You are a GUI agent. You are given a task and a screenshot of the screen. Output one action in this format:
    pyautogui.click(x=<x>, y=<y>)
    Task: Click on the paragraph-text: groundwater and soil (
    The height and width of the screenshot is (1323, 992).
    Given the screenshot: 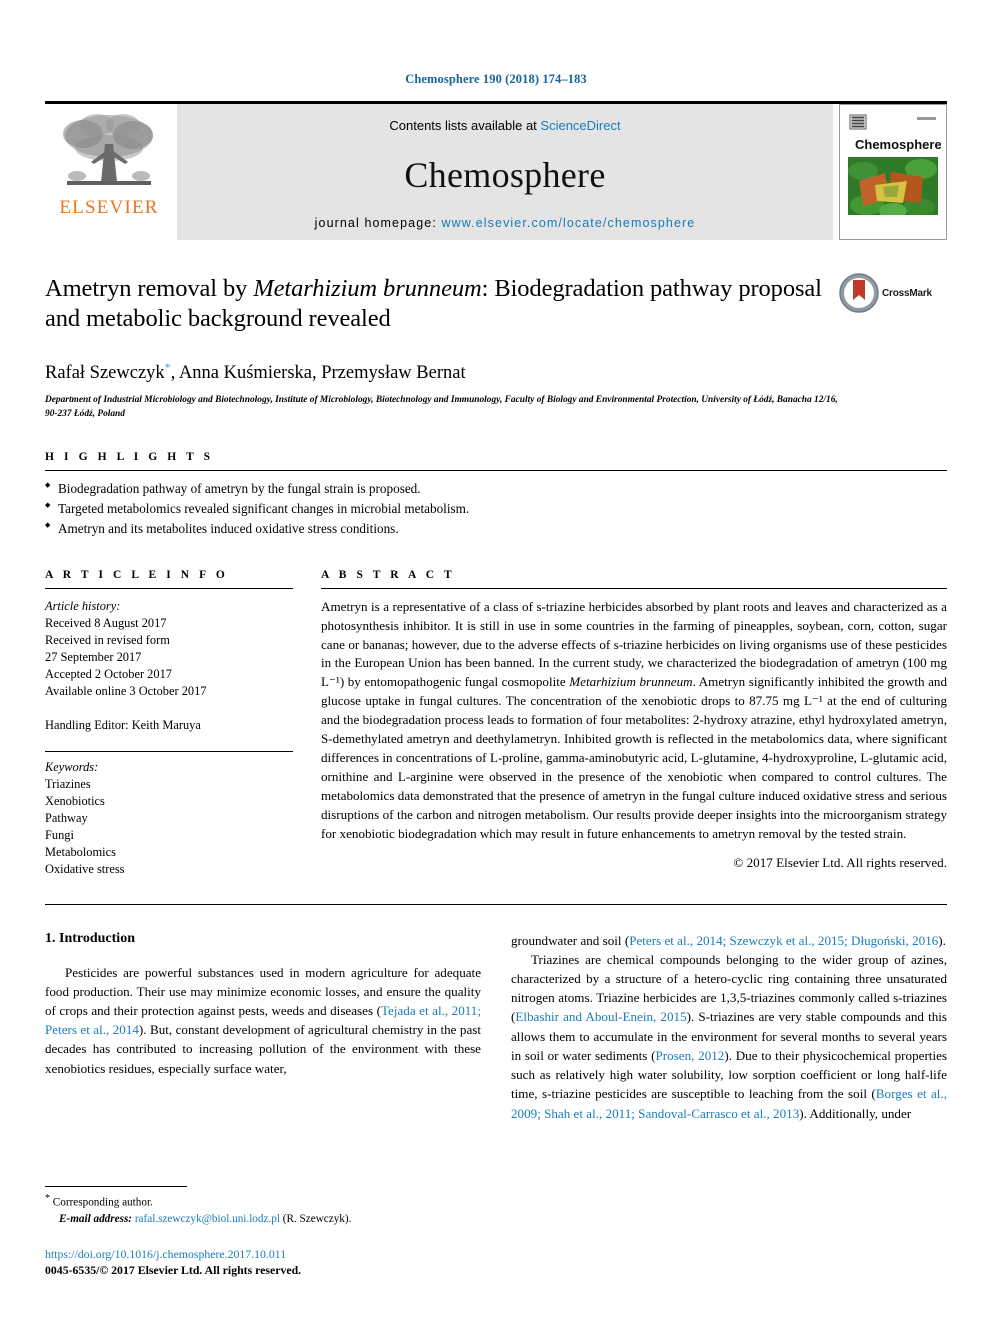 What is the action you would take?
    pyautogui.click(x=570, y=940)
    